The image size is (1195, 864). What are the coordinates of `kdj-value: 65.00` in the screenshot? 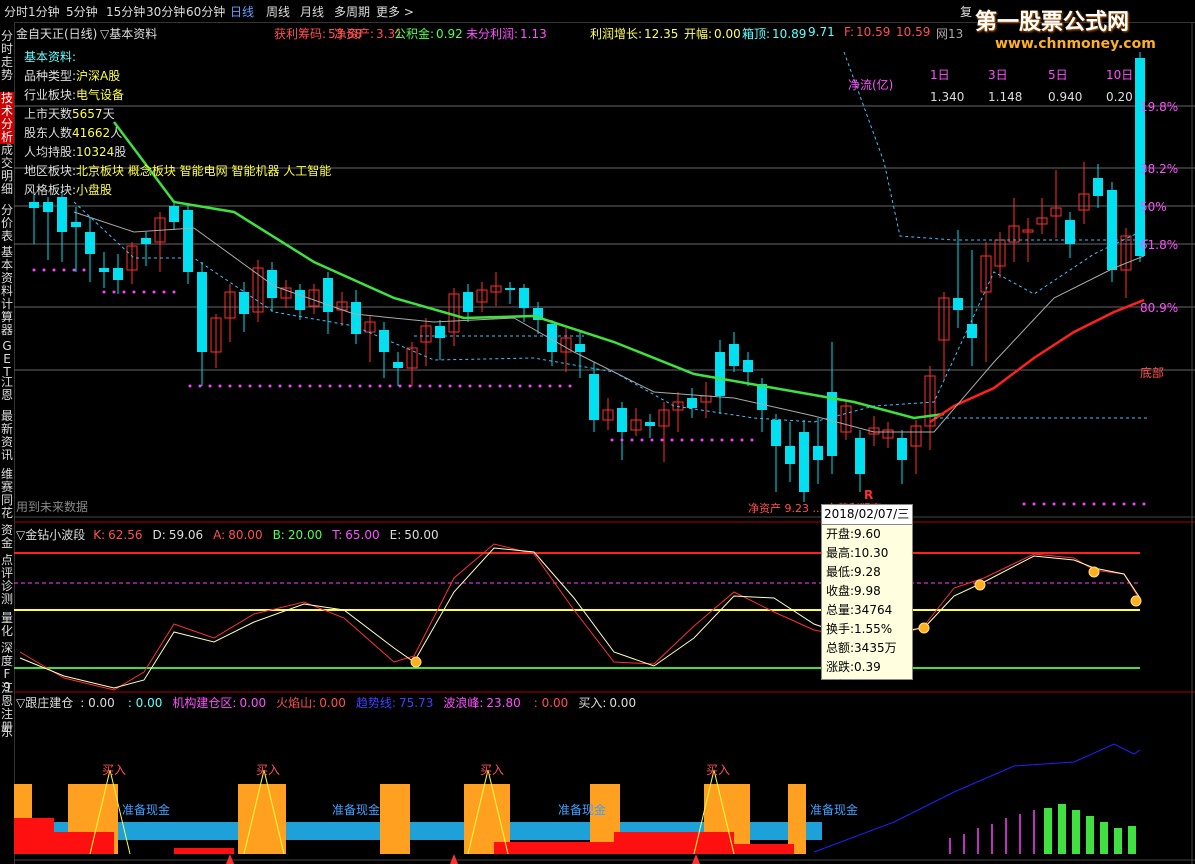 It's located at (362, 535).